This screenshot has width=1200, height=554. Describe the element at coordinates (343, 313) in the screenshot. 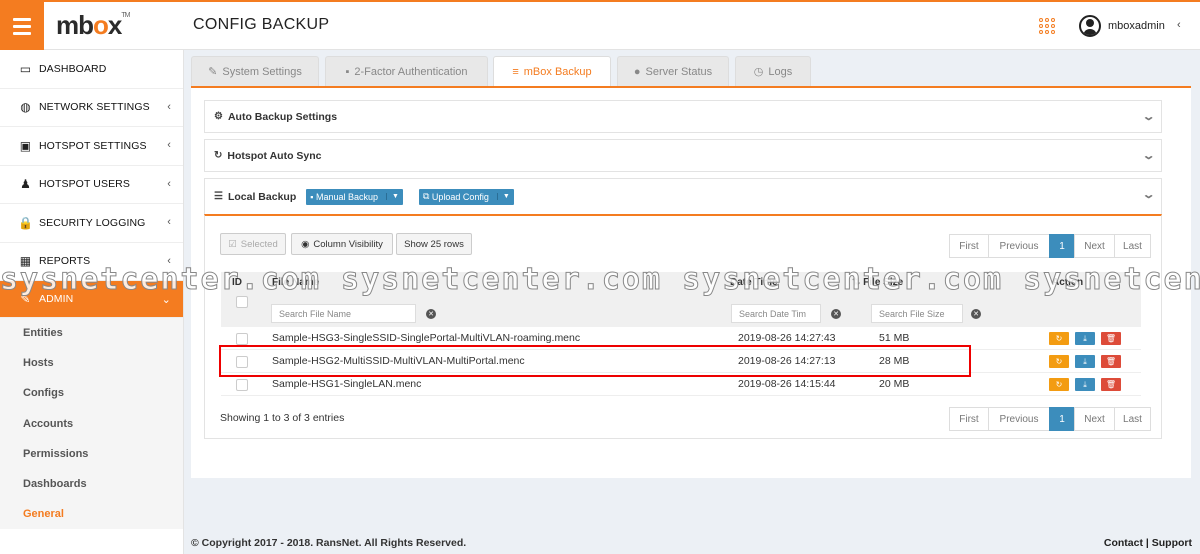

I see `search-file-name-input: Search File Name` at that location.